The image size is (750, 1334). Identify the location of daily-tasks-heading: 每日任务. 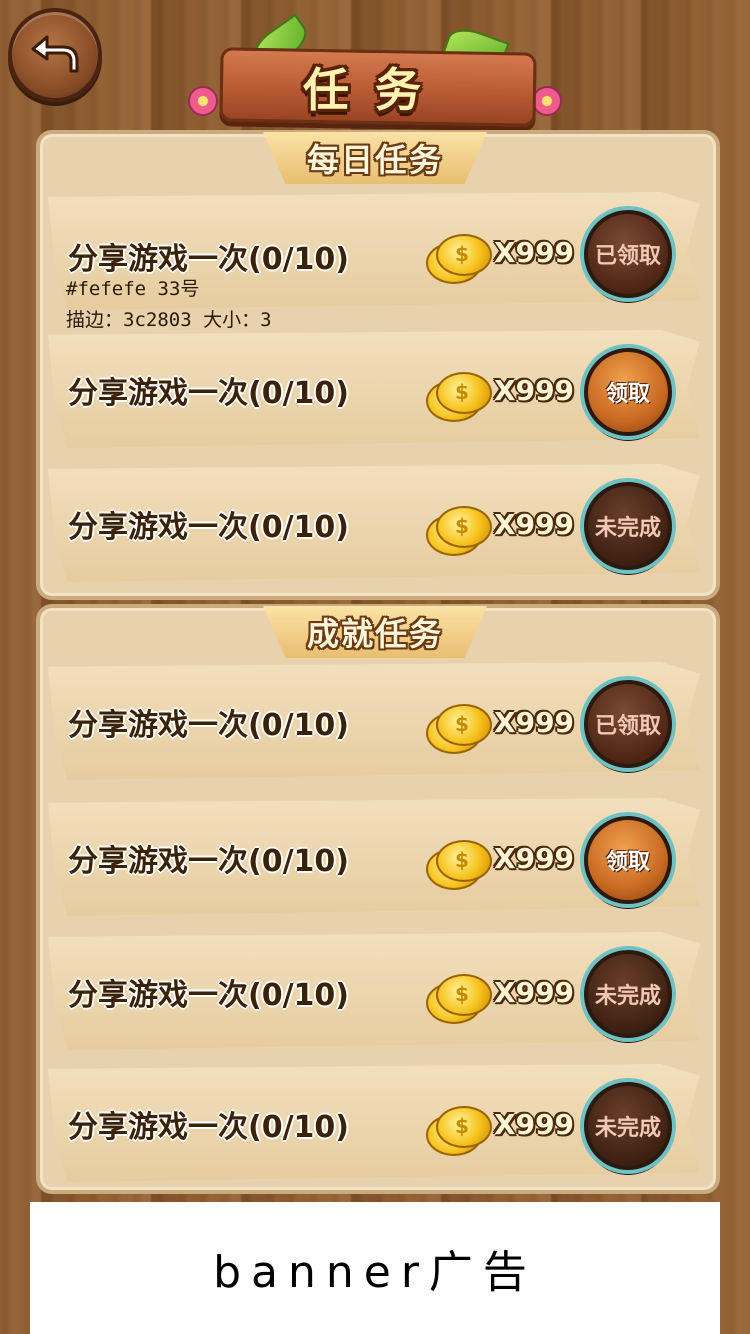
(375, 158).